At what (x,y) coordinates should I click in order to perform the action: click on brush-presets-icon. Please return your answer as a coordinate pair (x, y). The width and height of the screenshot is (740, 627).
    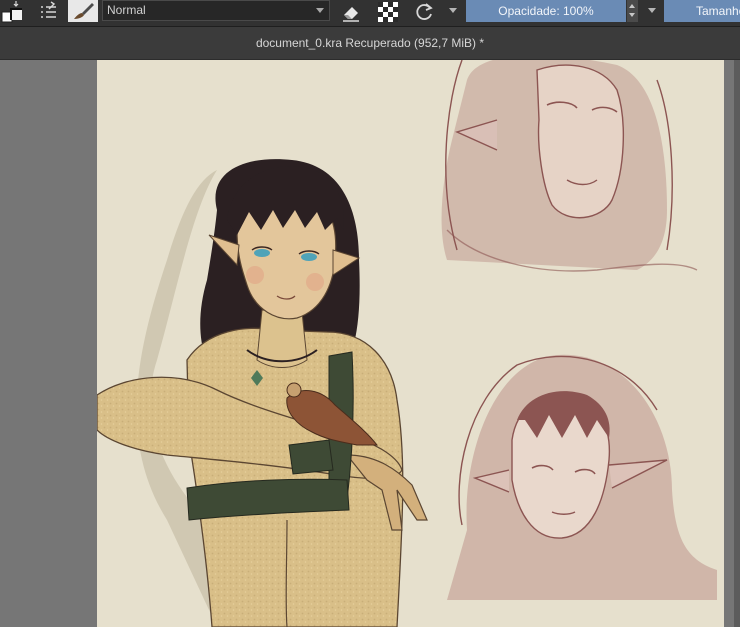
    Looking at the image, I should click on (48, 12).